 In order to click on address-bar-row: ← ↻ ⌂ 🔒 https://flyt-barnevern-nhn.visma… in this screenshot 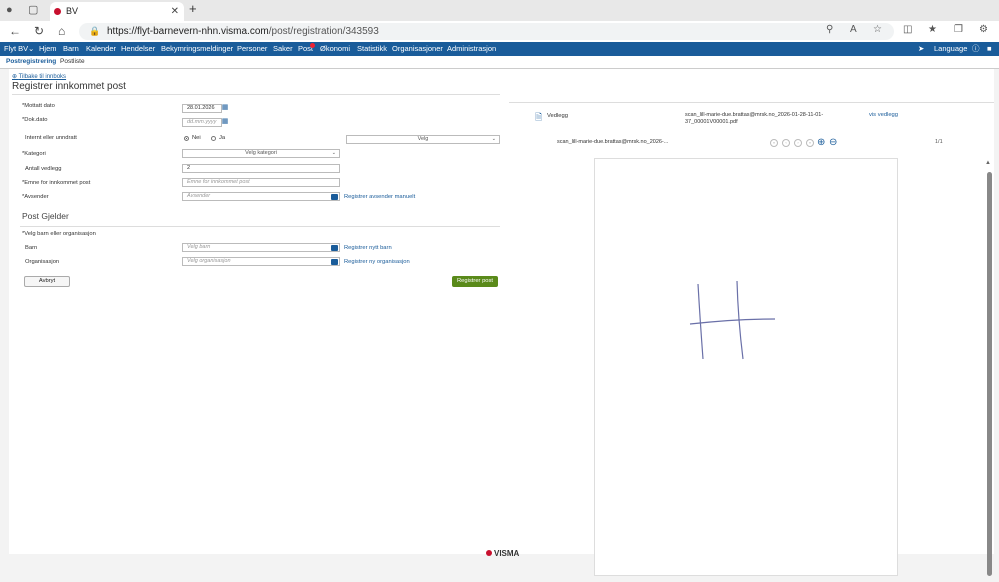, I will do `click(499, 31)`.